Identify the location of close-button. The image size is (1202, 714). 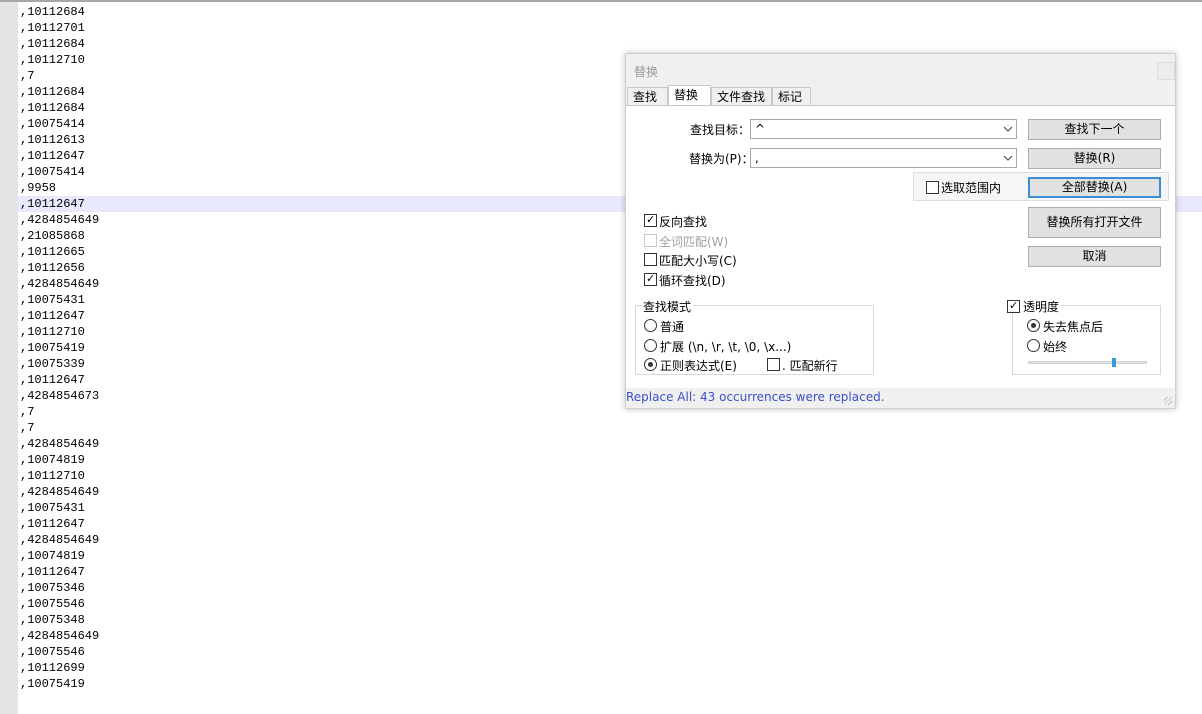
(1166, 71).